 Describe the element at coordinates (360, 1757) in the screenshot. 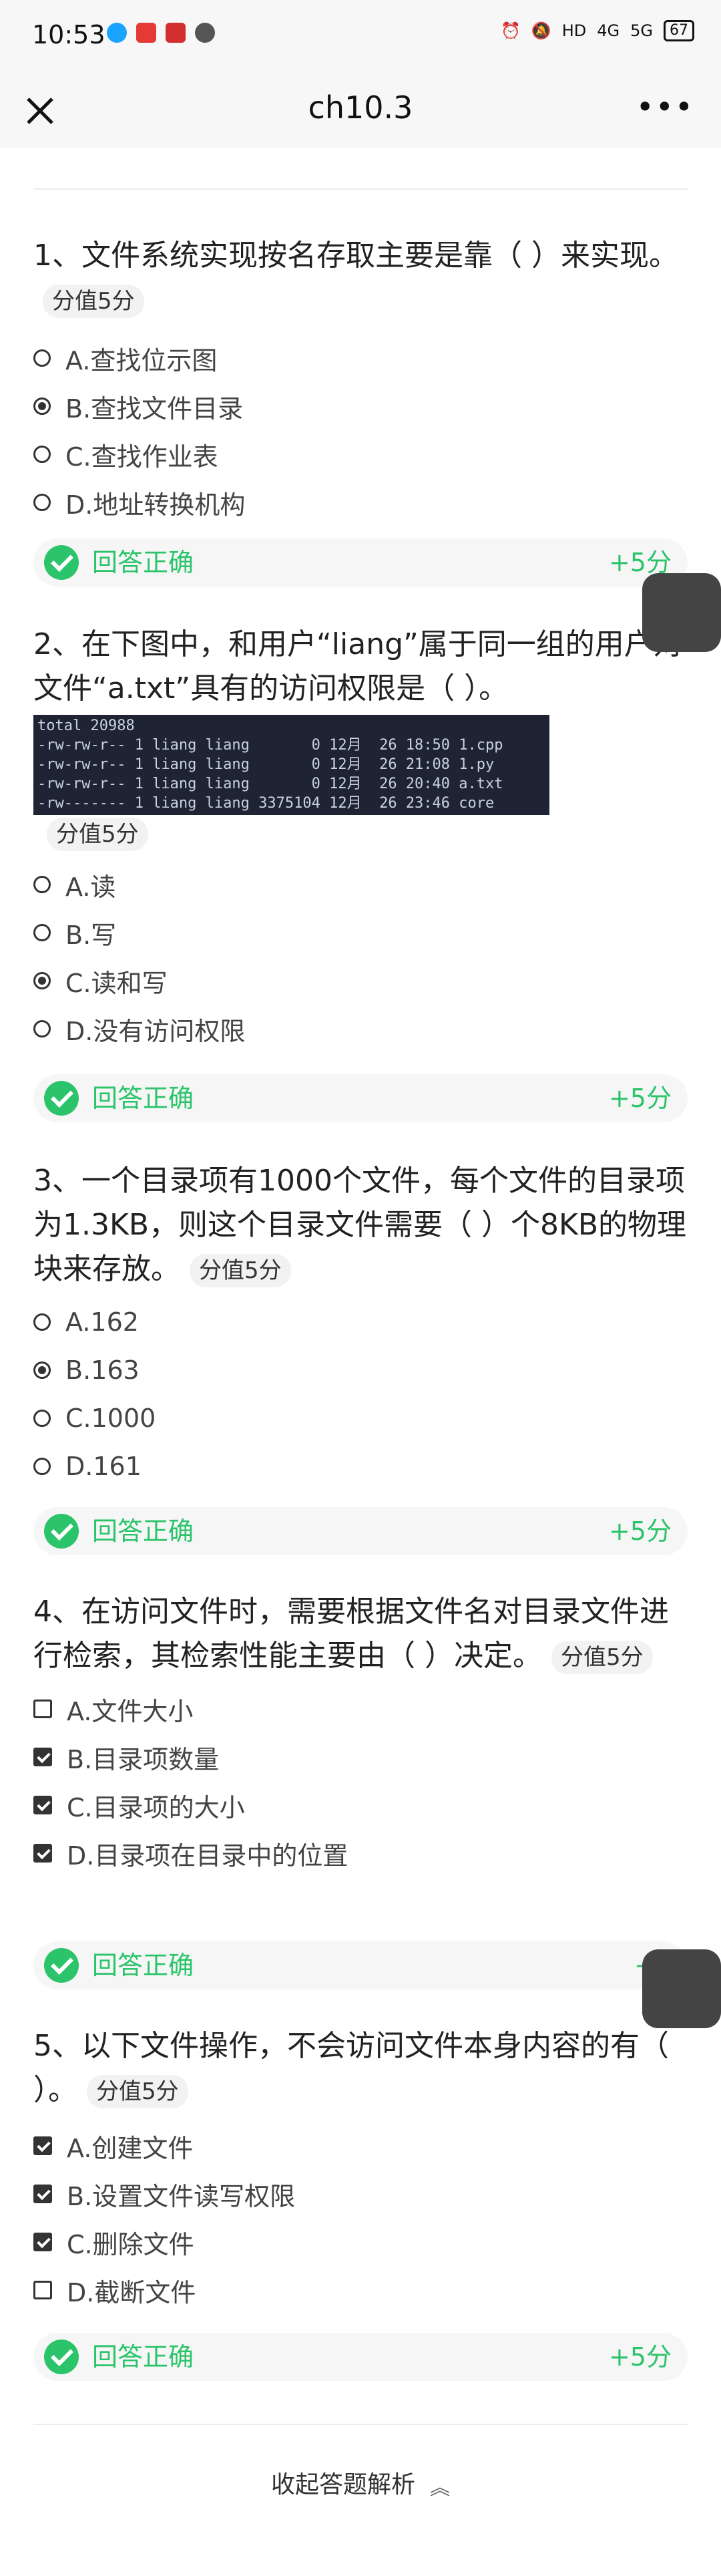

I see `option-b: B.目录项数量` at that location.